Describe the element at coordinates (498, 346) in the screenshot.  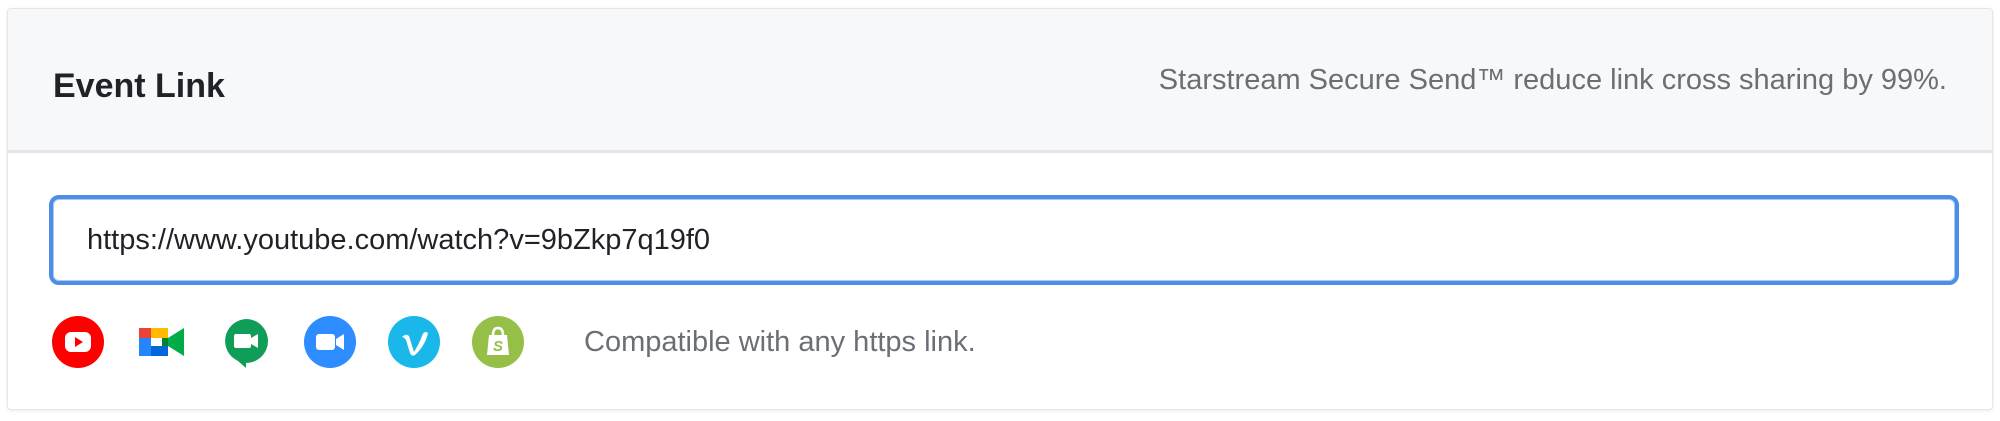
I see `svg-text: S` at that location.